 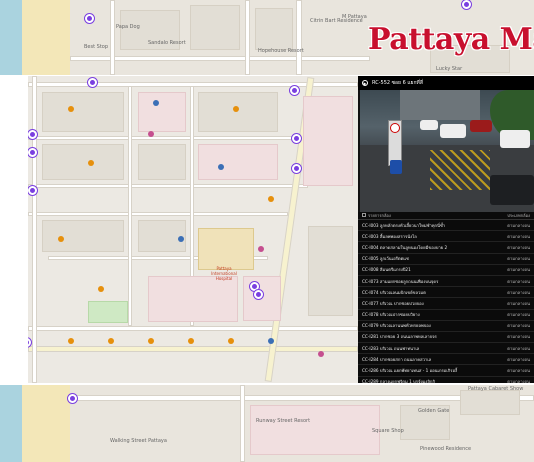 I want to click on camera-name: CC-I073 สามแยกซอยลูกถนนเฟืองบนจุดร, so click(x=400, y=281).